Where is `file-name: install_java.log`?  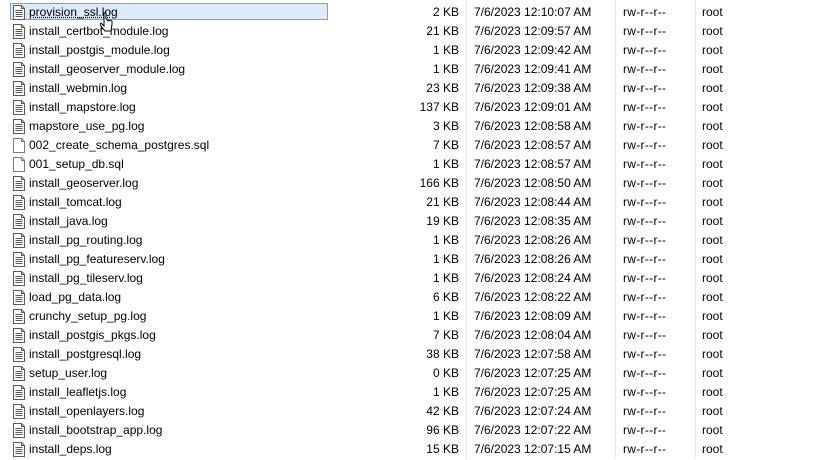 file-name: install_java.log is located at coordinates (68, 221).